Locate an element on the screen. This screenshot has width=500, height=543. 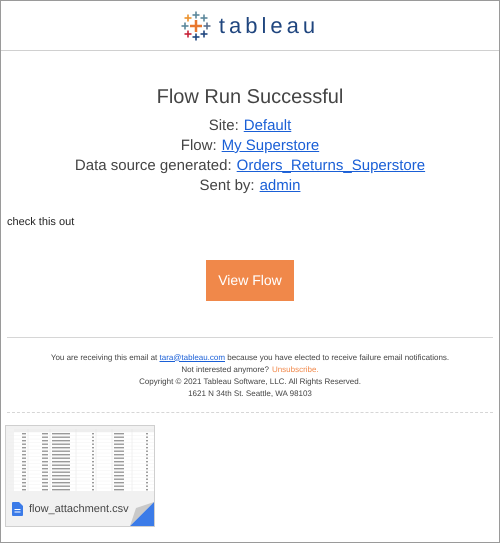
detail-label: Data source generated: is located at coordinates (153, 166).